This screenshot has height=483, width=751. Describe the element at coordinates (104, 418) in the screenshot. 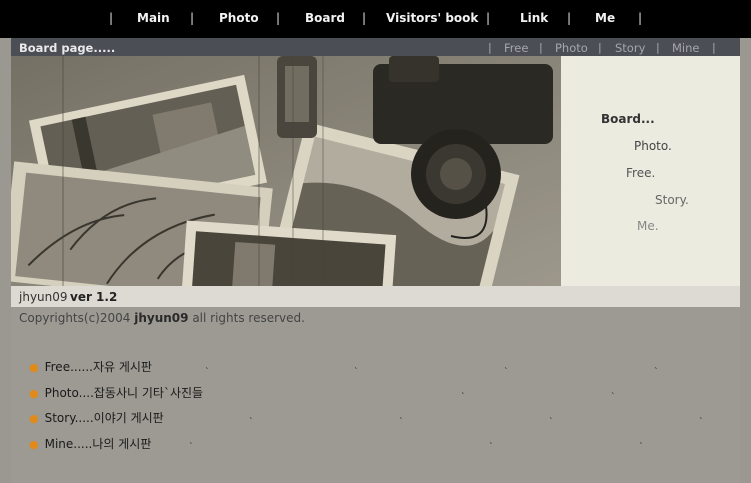

I see `board-list-label: Story.....이야기 게시판` at that location.